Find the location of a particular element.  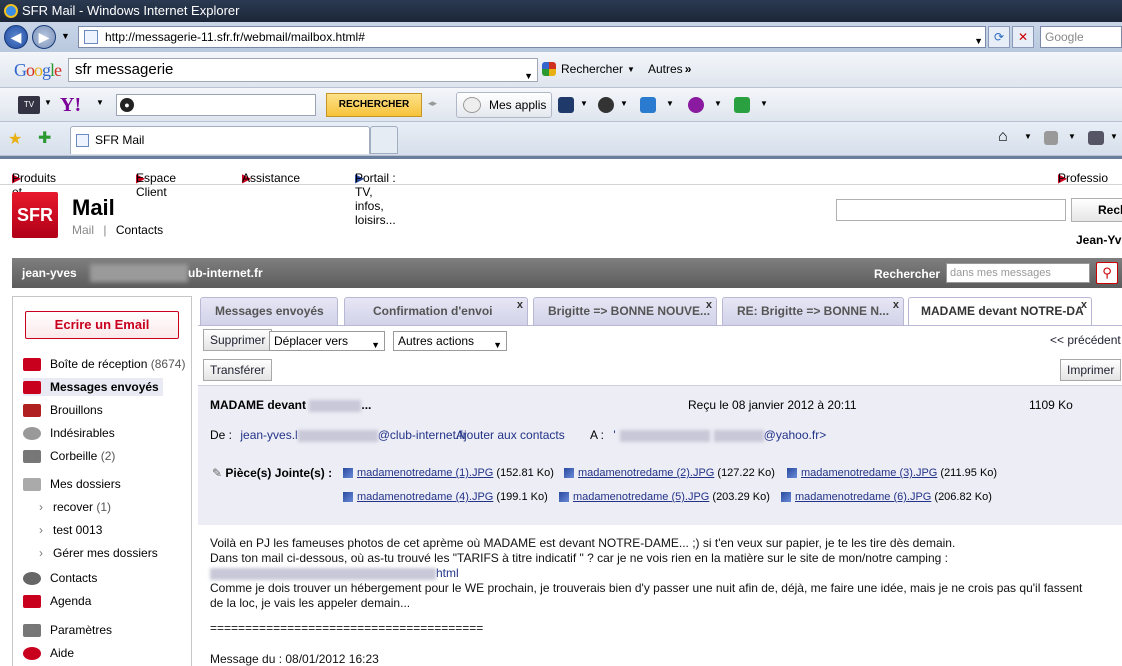

compose-email-button: Ecrire un Email is located at coordinates (102, 325).